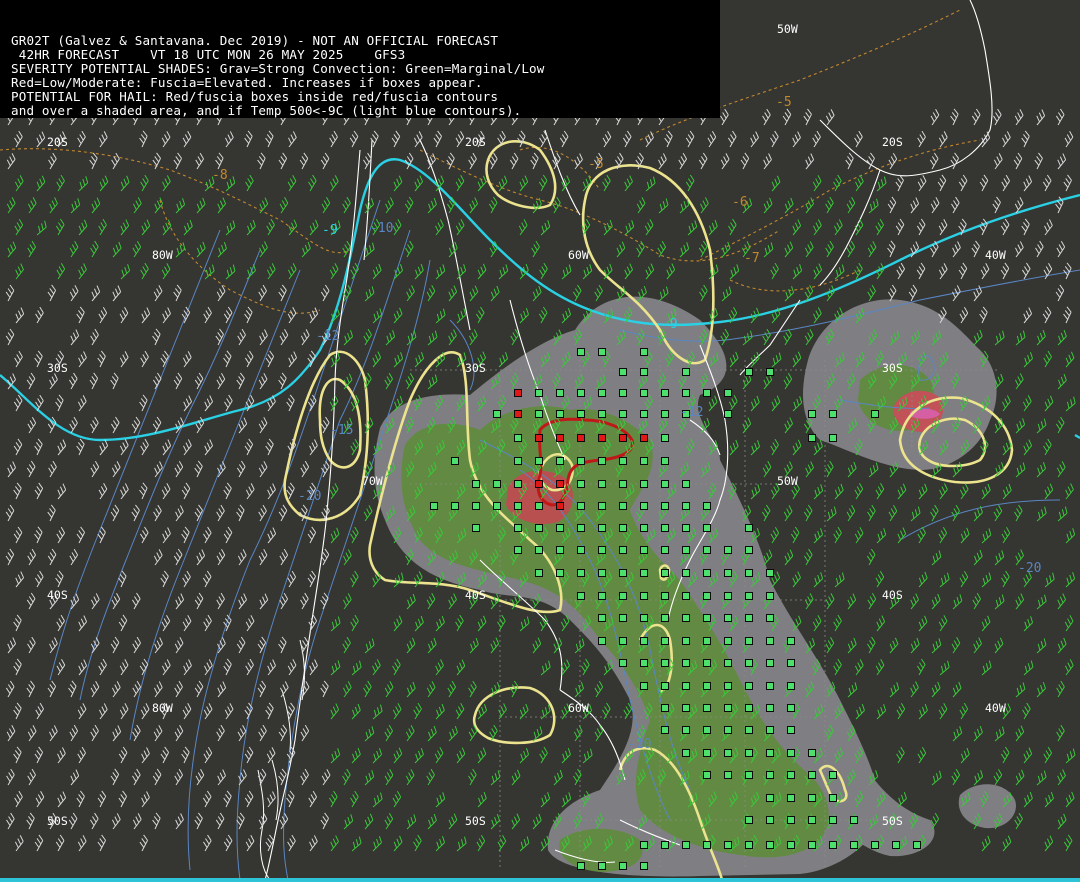 The height and width of the screenshot is (882, 1080). Describe the element at coordinates (540, 880) in the screenshot. I see `bottom-border` at that location.